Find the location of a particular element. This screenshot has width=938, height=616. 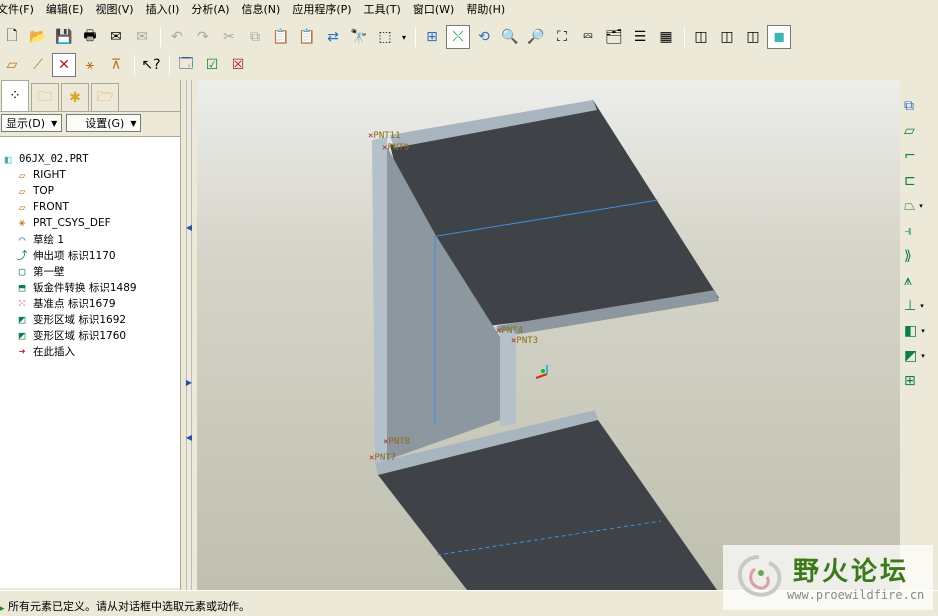

repaint-icon: ⊞ is located at coordinates (432, 37).